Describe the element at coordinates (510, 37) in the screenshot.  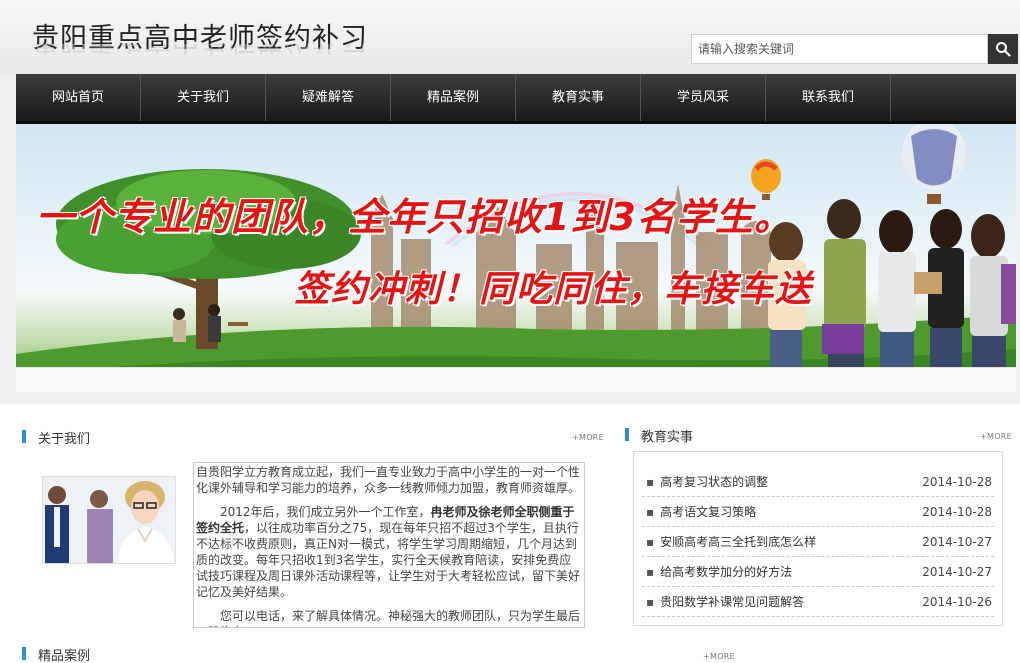
I see `site-header: 贵阳重点高中老师签约补习 贵阳重点高中老师签约补习` at that location.